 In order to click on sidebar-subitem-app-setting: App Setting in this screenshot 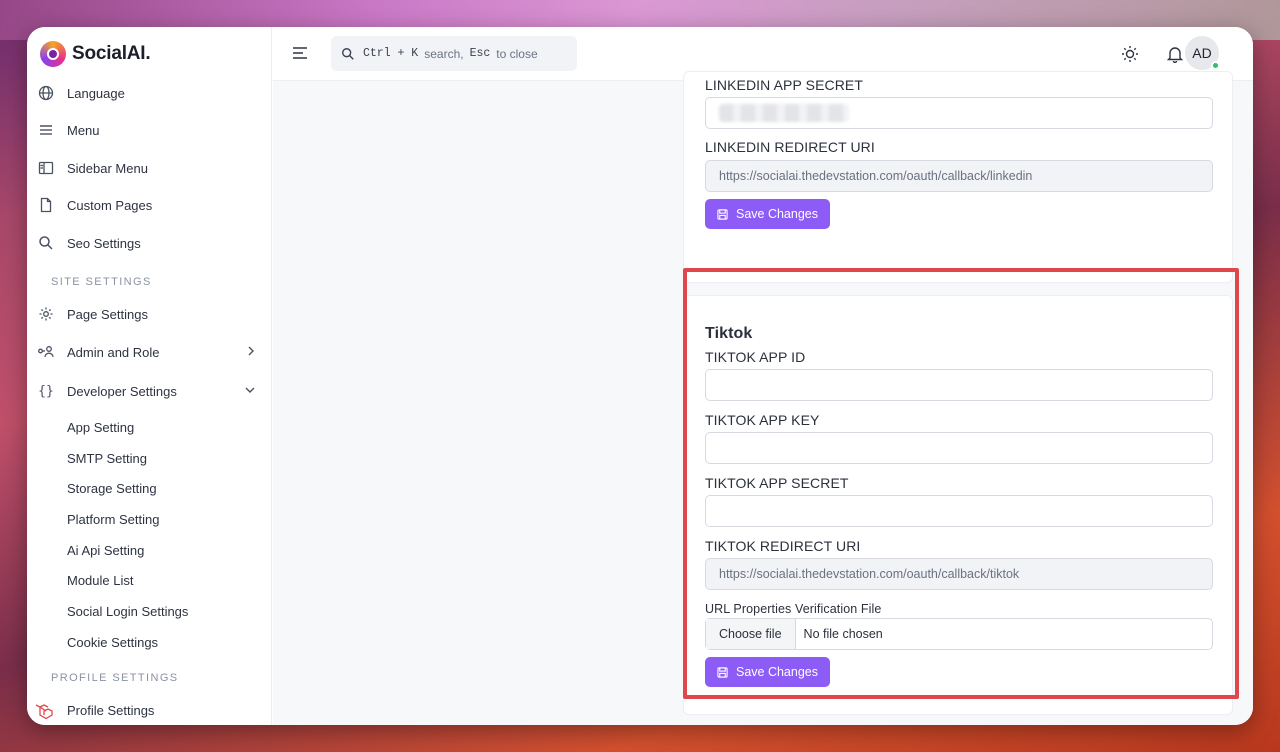, I will do `click(100, 427)`.